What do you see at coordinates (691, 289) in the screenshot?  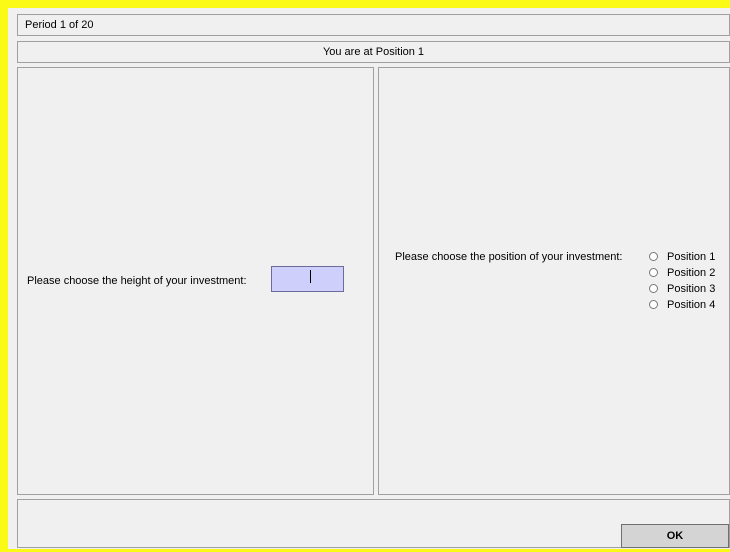 I see `radio-label: Position 3` at bounding box center [691, 289].